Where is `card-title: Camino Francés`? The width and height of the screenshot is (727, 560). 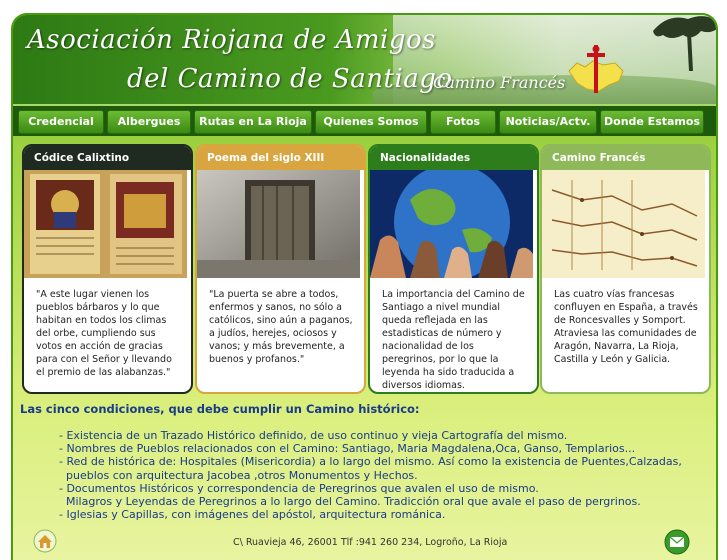
card-title: Camino Francés is located at coordinates (625, 158).